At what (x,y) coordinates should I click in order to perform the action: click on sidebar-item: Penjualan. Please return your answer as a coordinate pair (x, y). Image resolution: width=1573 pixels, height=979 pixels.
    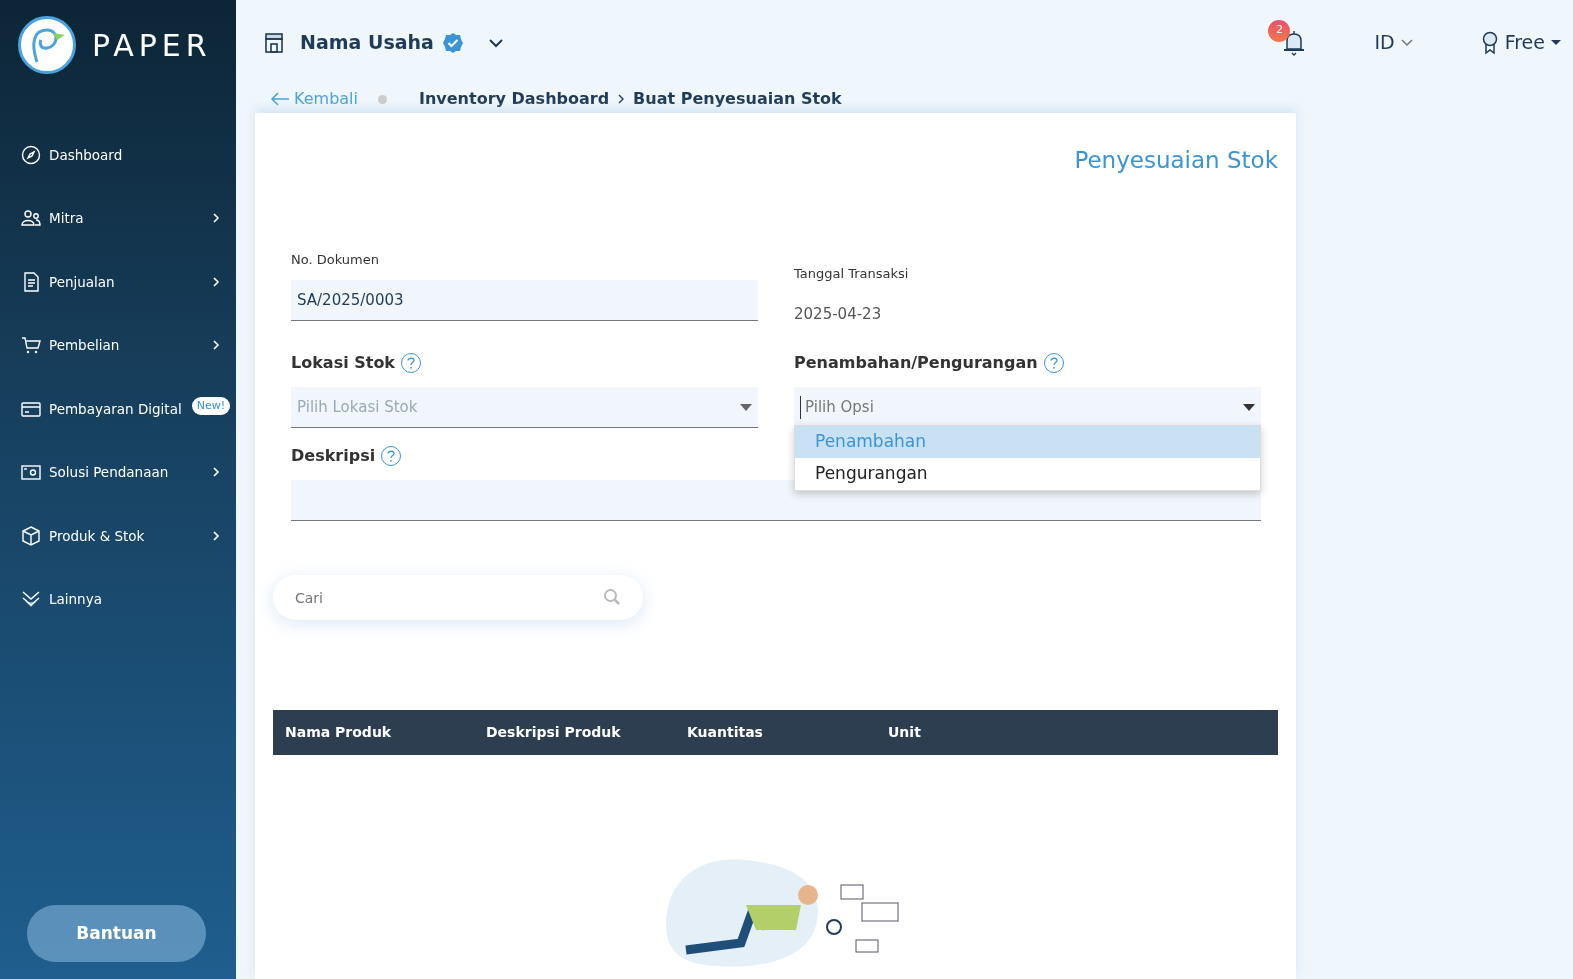
    Looking at the image, I should click on (118, 282).